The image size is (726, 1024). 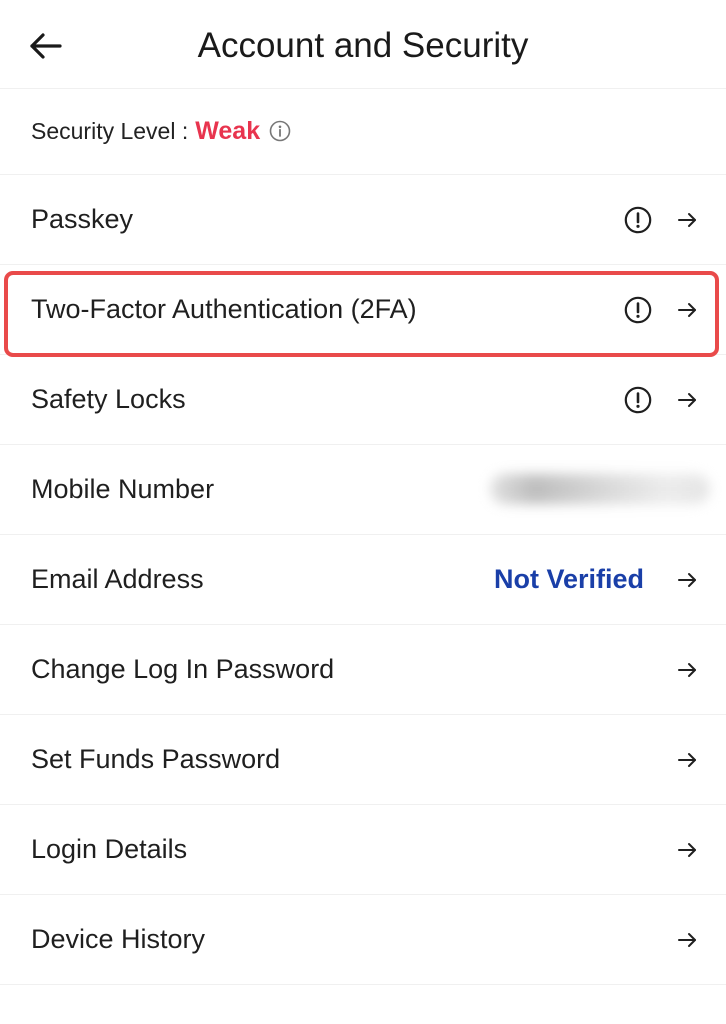 I want to click on email-status: Not Verified, so click(x=569, y=579).